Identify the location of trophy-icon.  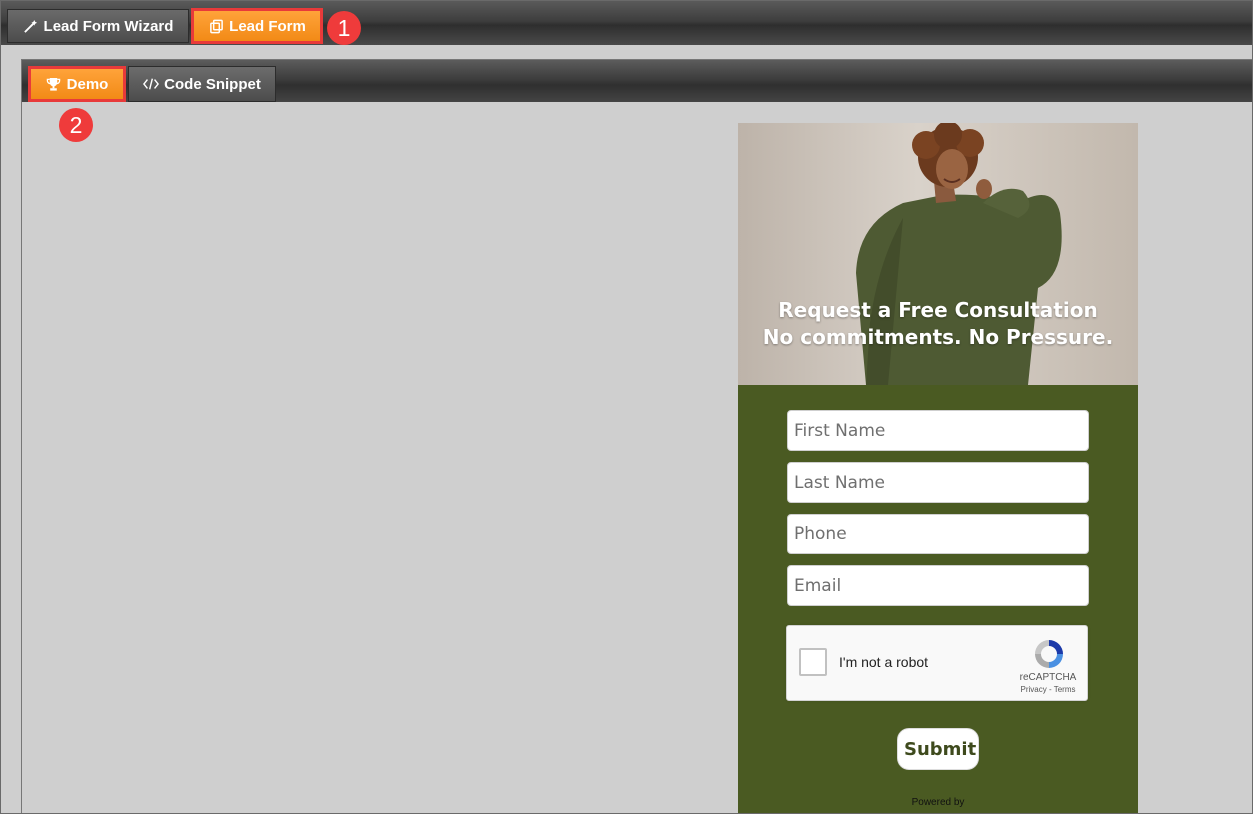
(54, 84).